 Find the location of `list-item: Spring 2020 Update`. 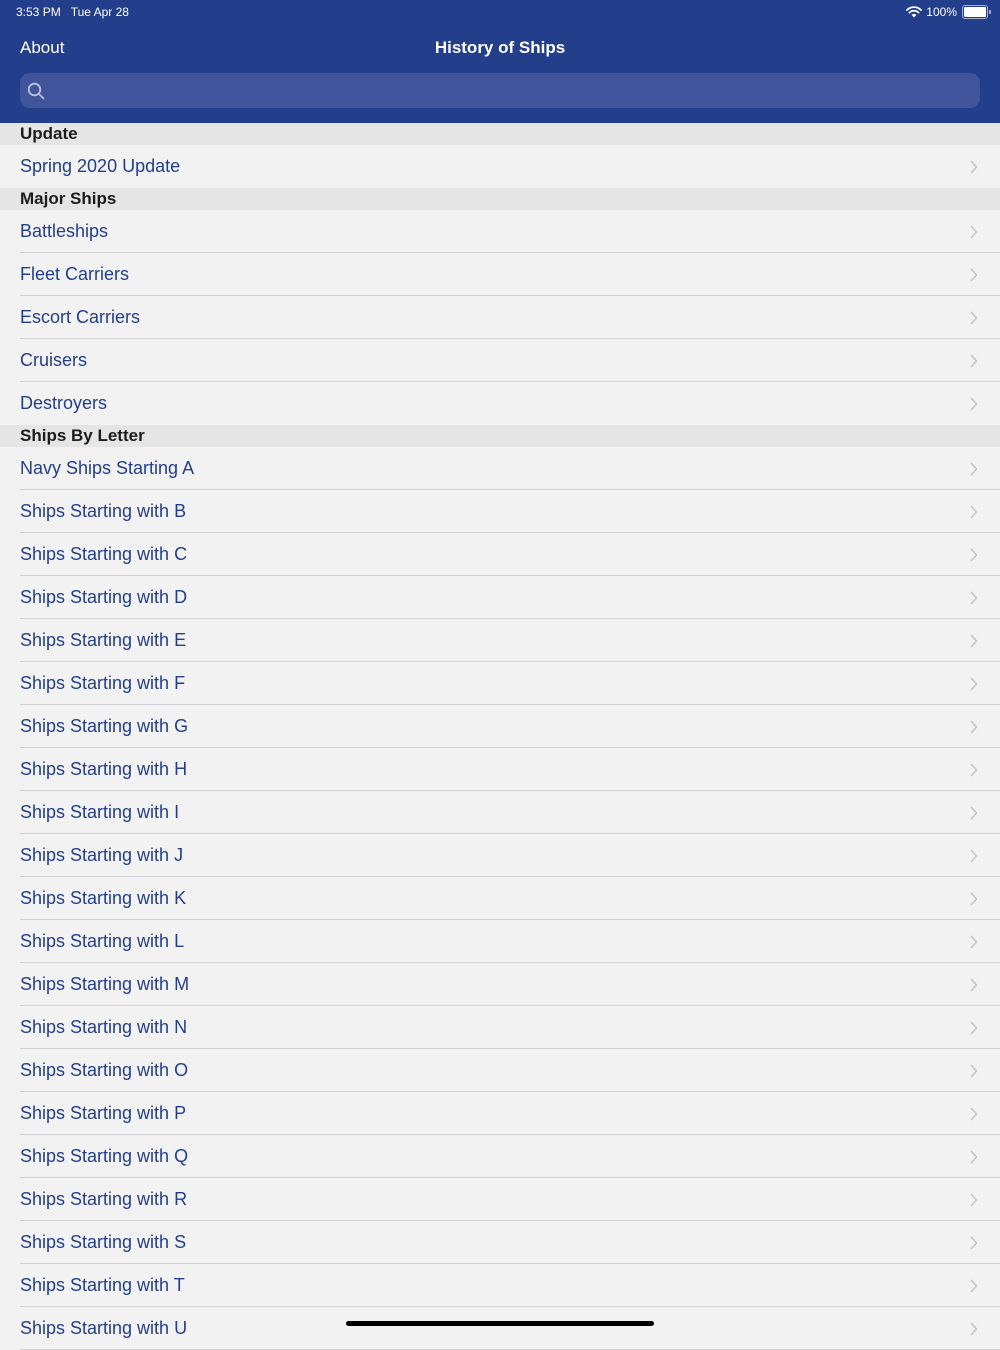

list-item: Spring 2020 Update is located at coordinates (500, 166).